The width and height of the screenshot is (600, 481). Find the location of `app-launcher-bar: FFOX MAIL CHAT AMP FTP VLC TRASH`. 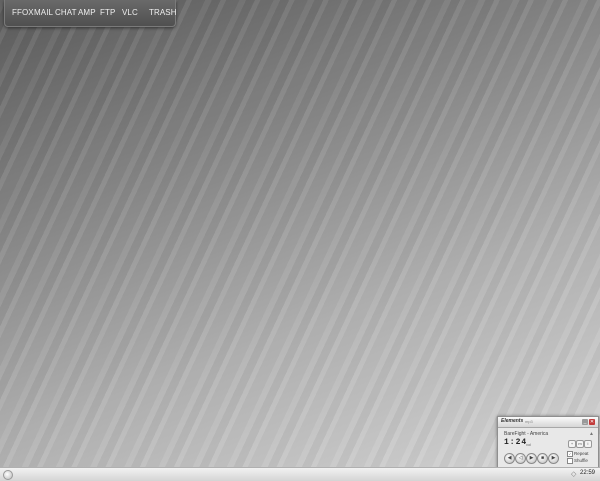

app-launcher-bar: FFOX MAIL CHAT AMP FTP VLC TRASH is located at coordinates (90, 13).